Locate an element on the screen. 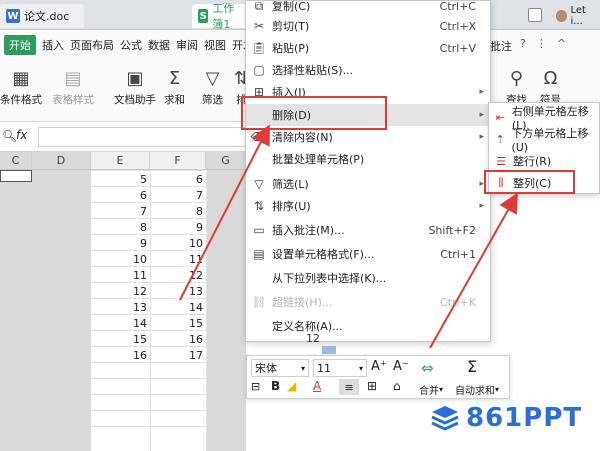 The image size is (600, 451). merge-label: 合并 is located at coordinates (429, 391).